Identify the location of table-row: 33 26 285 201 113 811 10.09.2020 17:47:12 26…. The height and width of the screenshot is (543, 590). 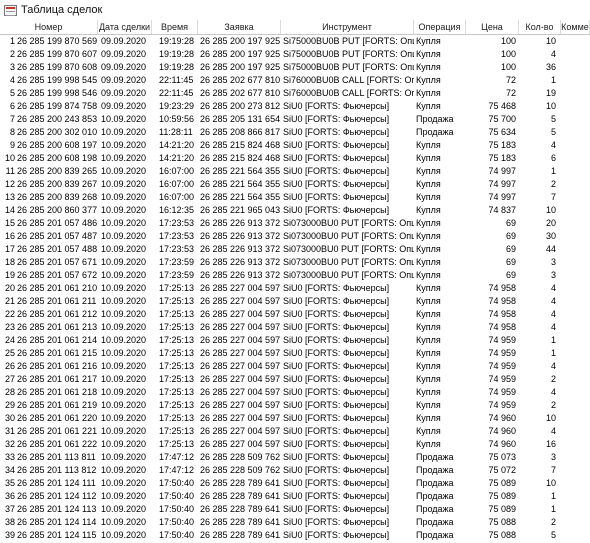
(295, 457).